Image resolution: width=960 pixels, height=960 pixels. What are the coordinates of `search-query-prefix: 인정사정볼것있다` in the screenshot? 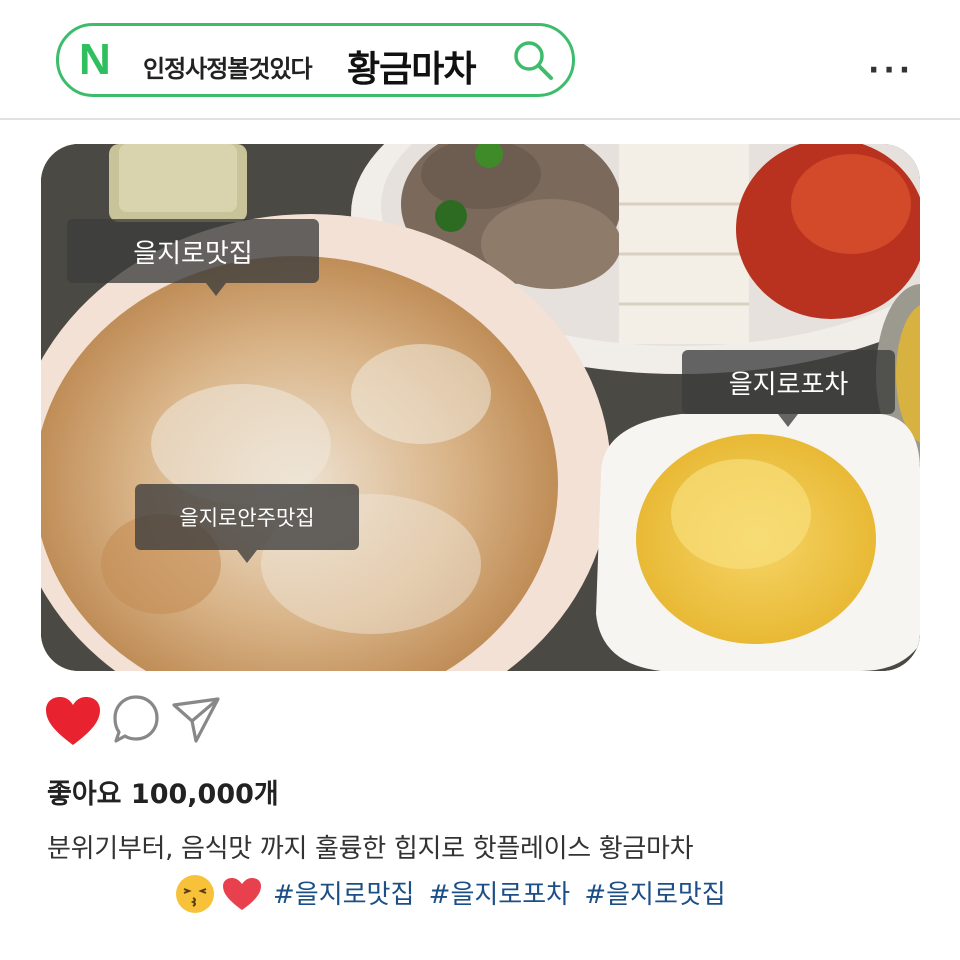 It's located at (228, 69).